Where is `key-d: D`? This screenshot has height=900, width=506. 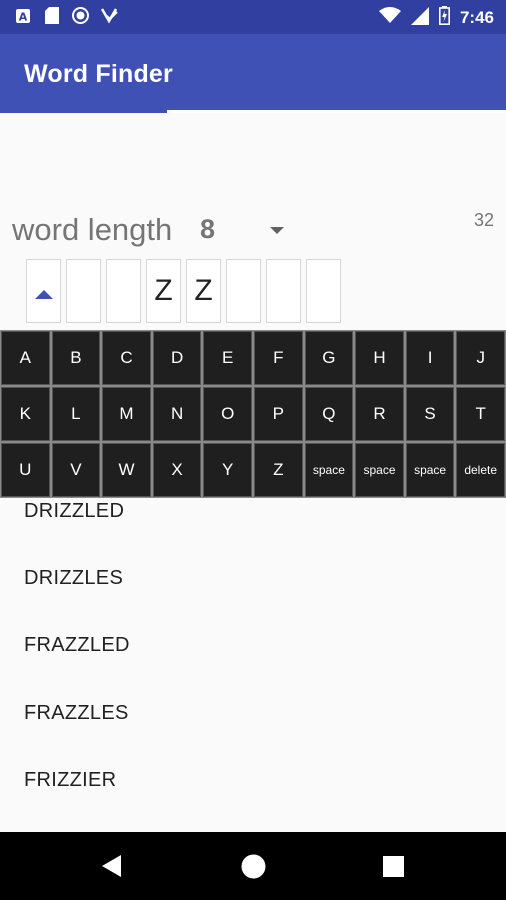 key-d: D is located at coordinates (177, 358).